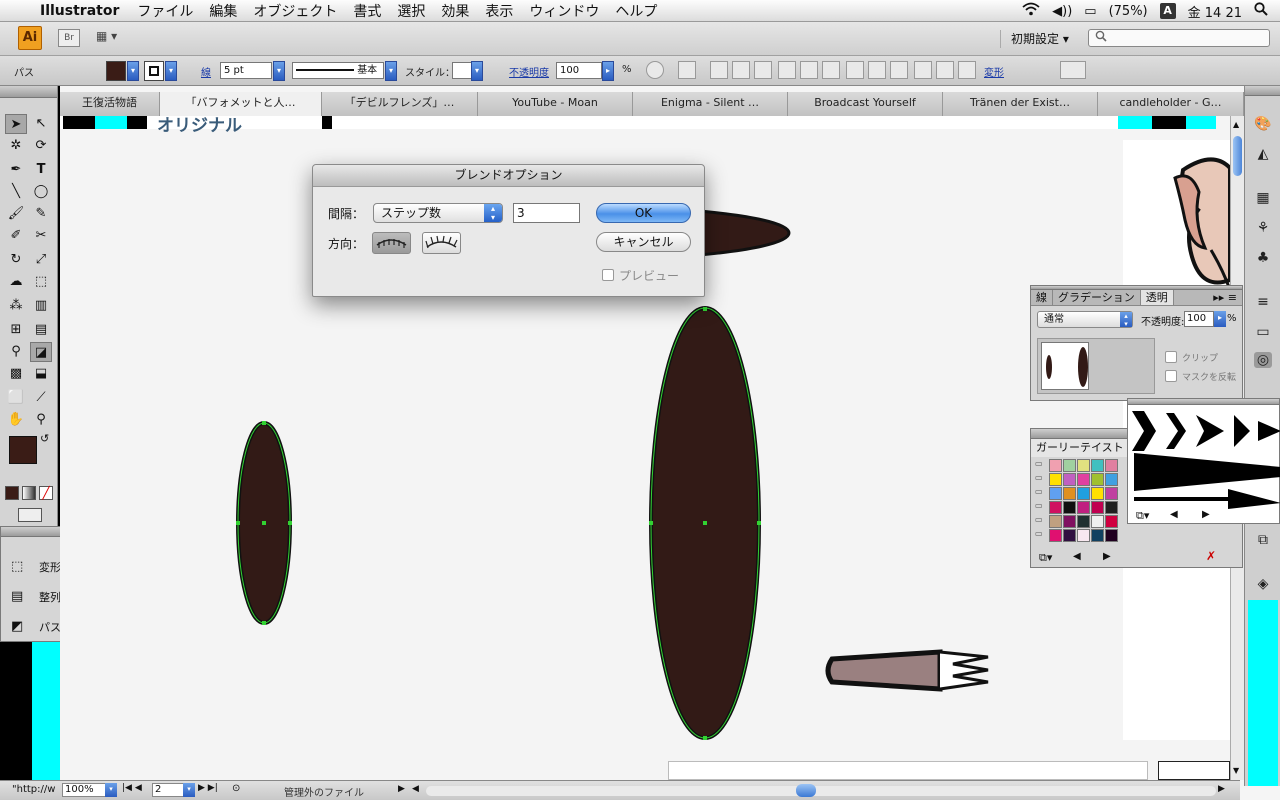 The height and width of the screenshot is (800, 1280). I want to click on transparency-panel-icon: ◎, so click(1263, 360).